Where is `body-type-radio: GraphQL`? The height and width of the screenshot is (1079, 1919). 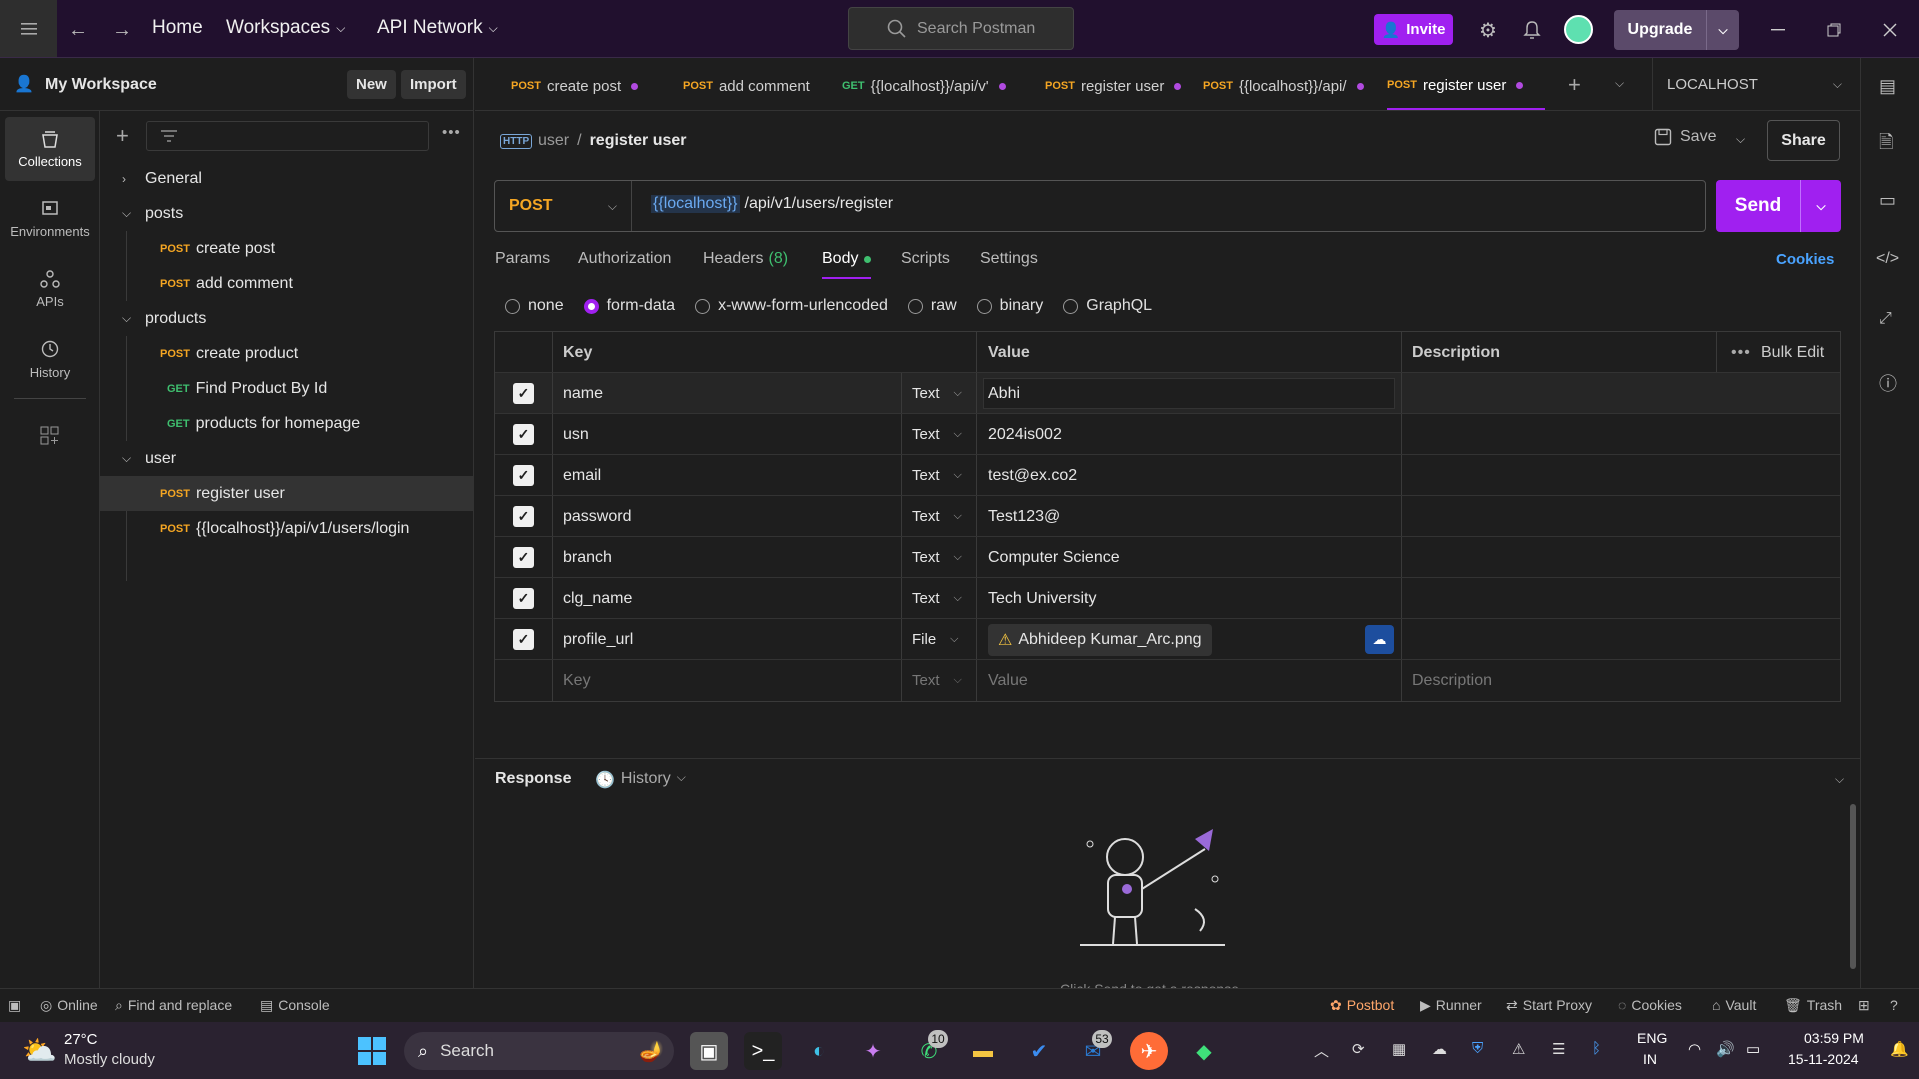 body-type-radio: GraphQL is located at coordinates (1107, 306).